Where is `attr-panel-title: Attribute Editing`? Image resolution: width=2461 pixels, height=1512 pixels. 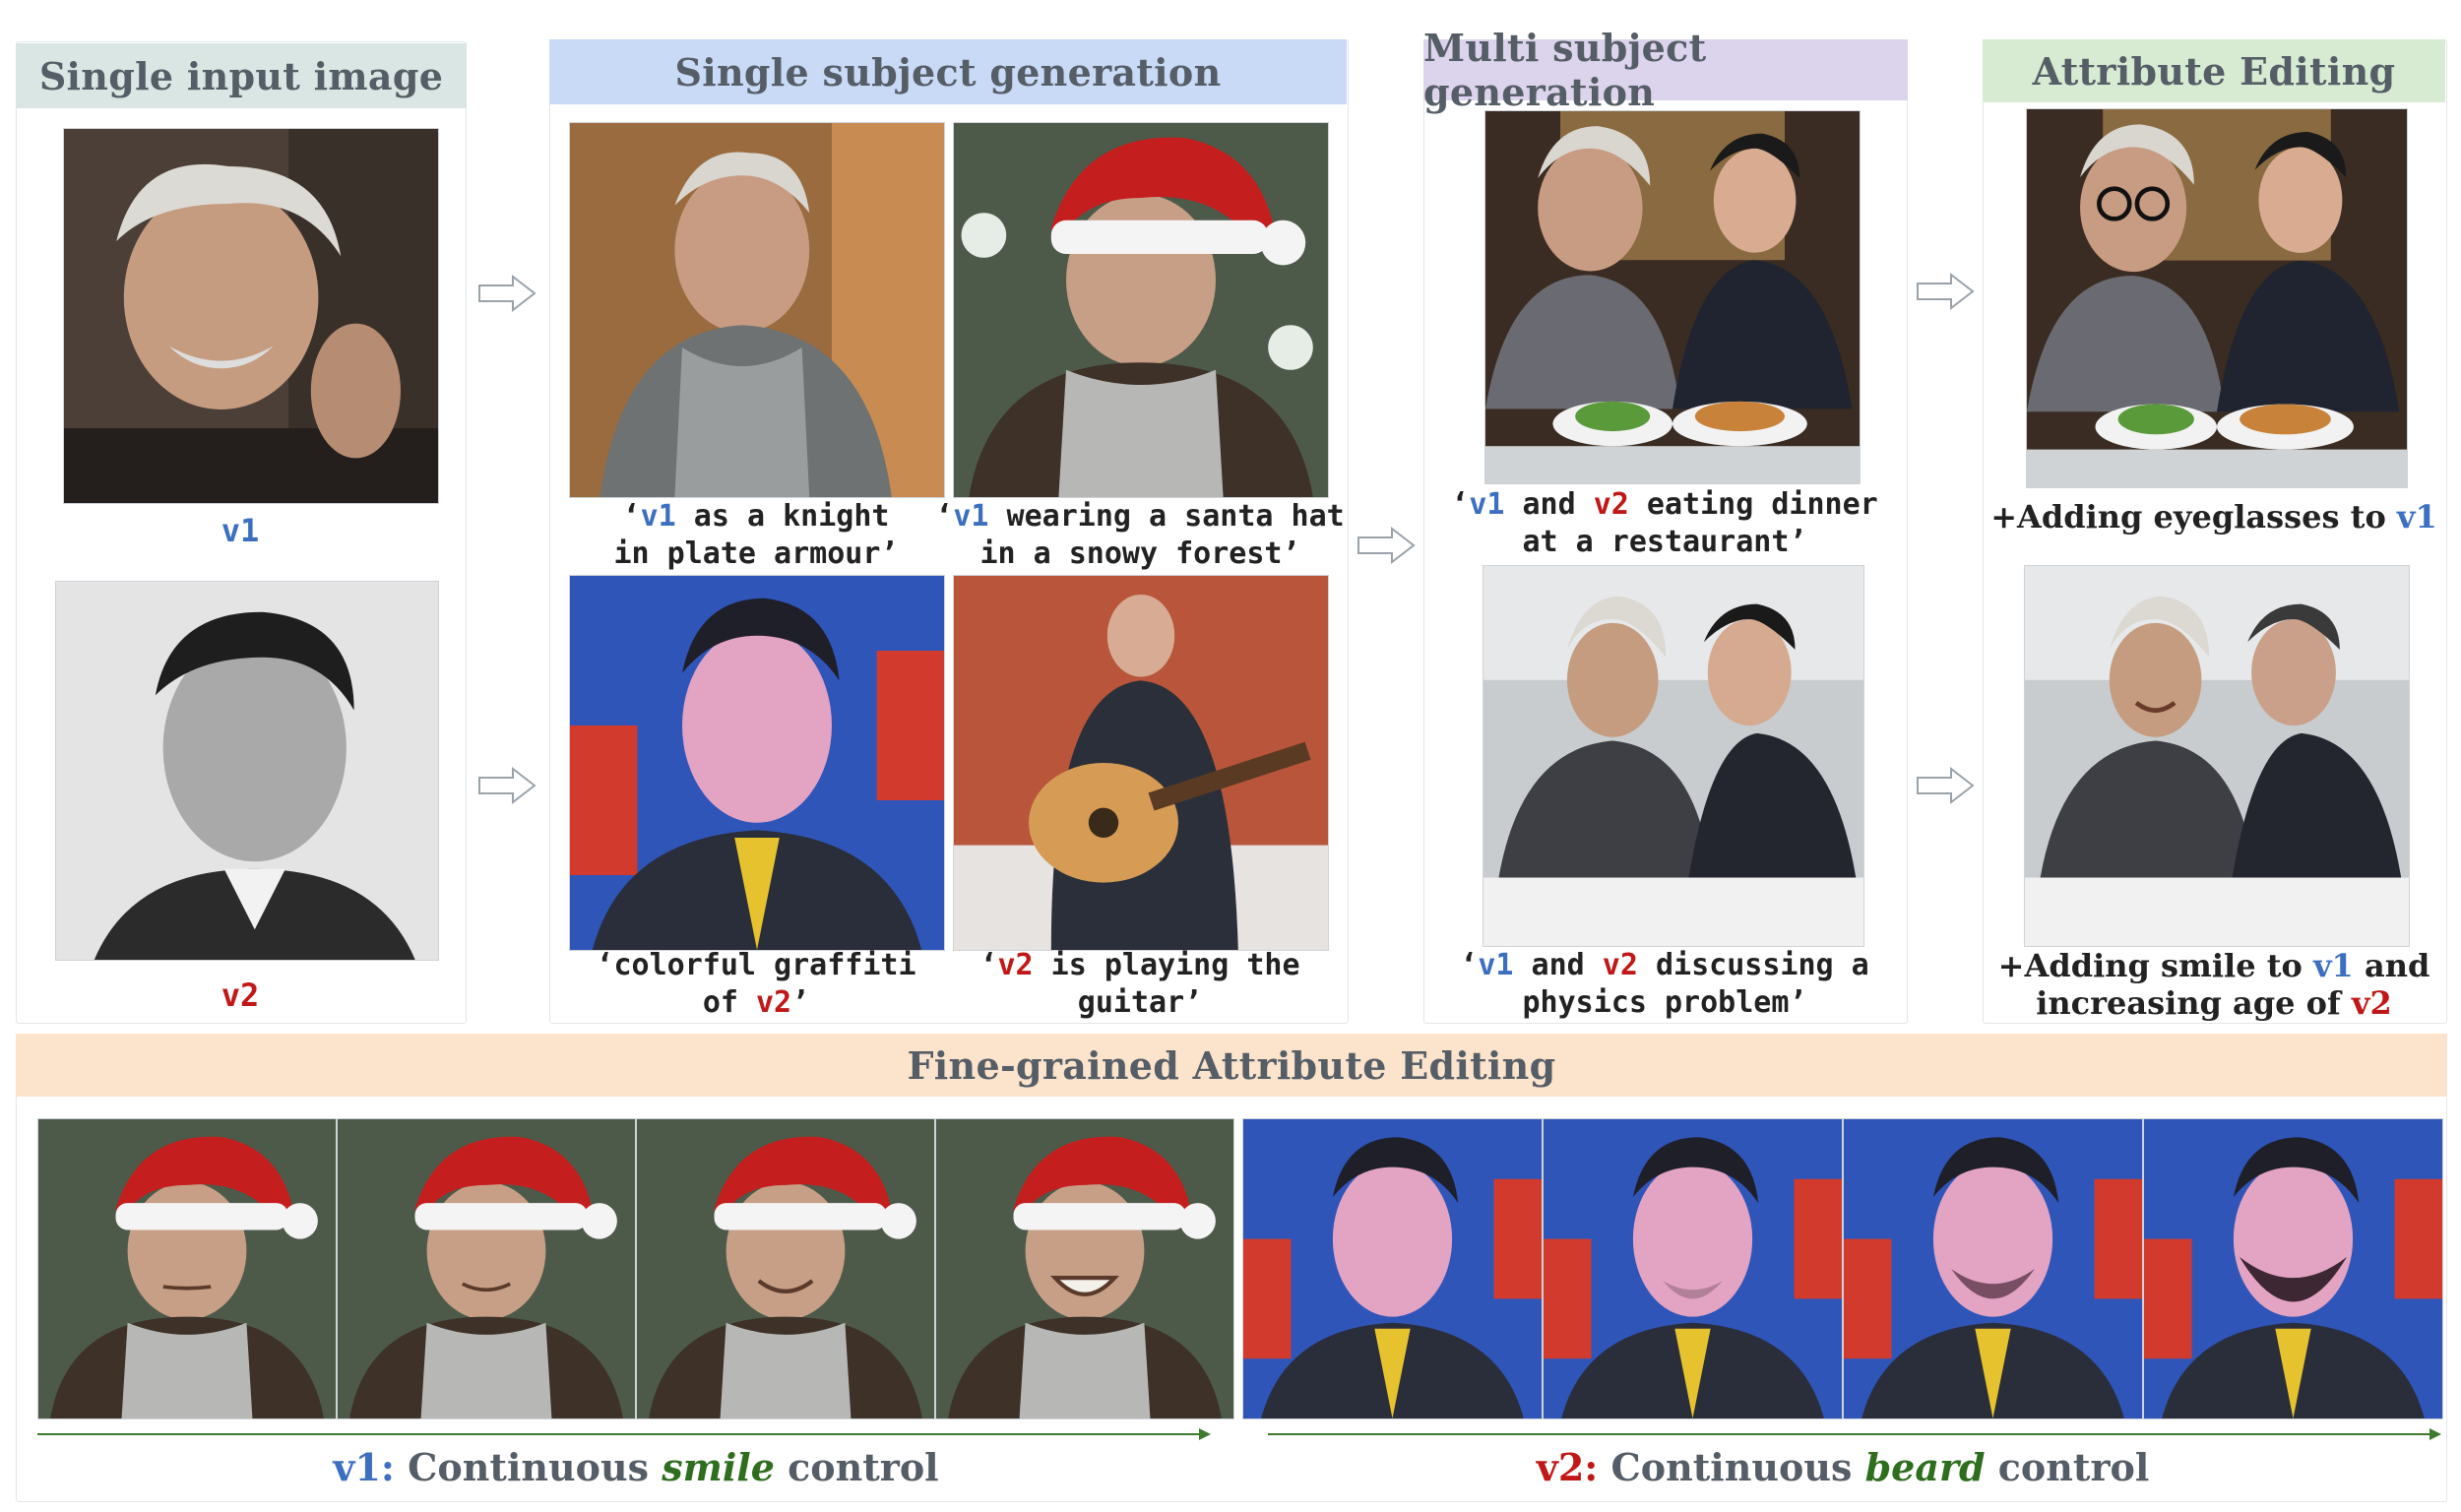 attr-panel-title: Attribute Editing is located at coordinates (2214, 71).